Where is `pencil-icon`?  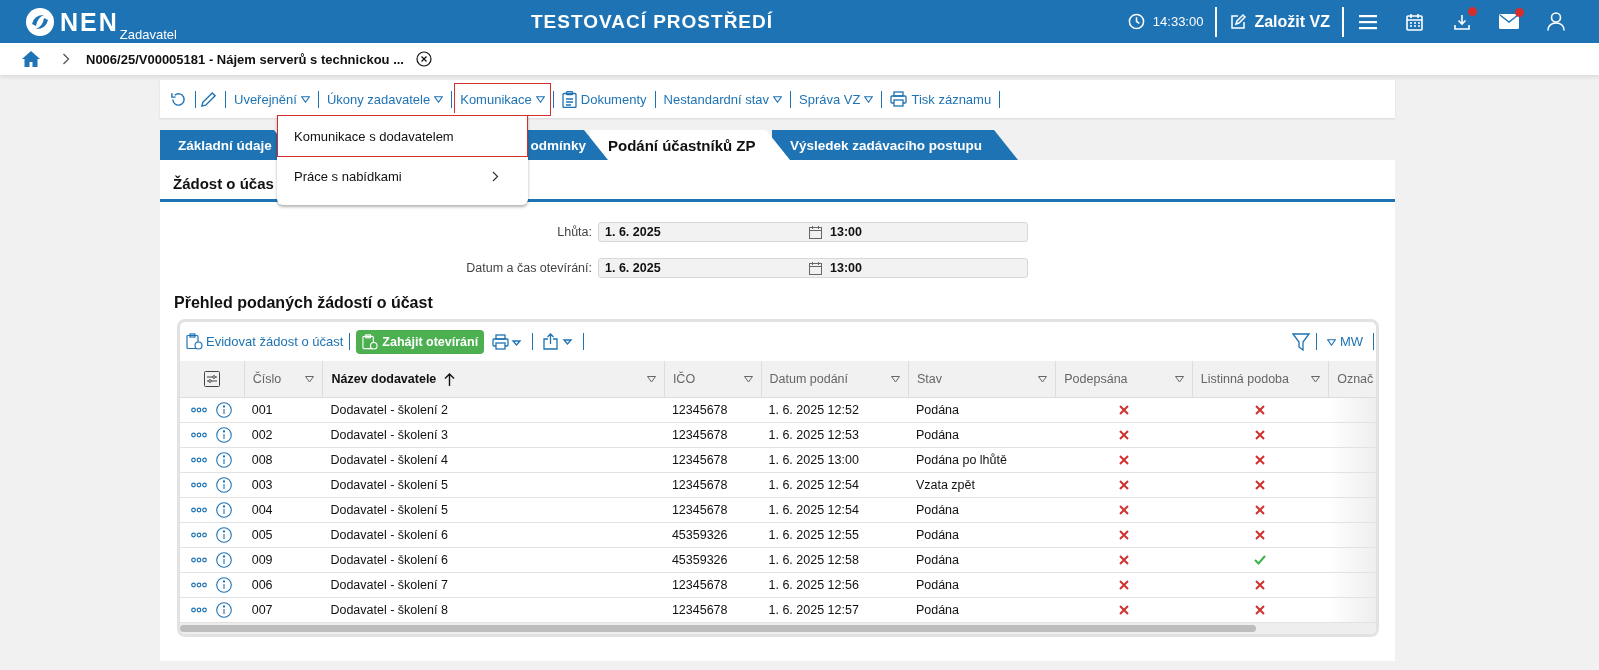
pencil-icon is located at coordinates (208, 99).